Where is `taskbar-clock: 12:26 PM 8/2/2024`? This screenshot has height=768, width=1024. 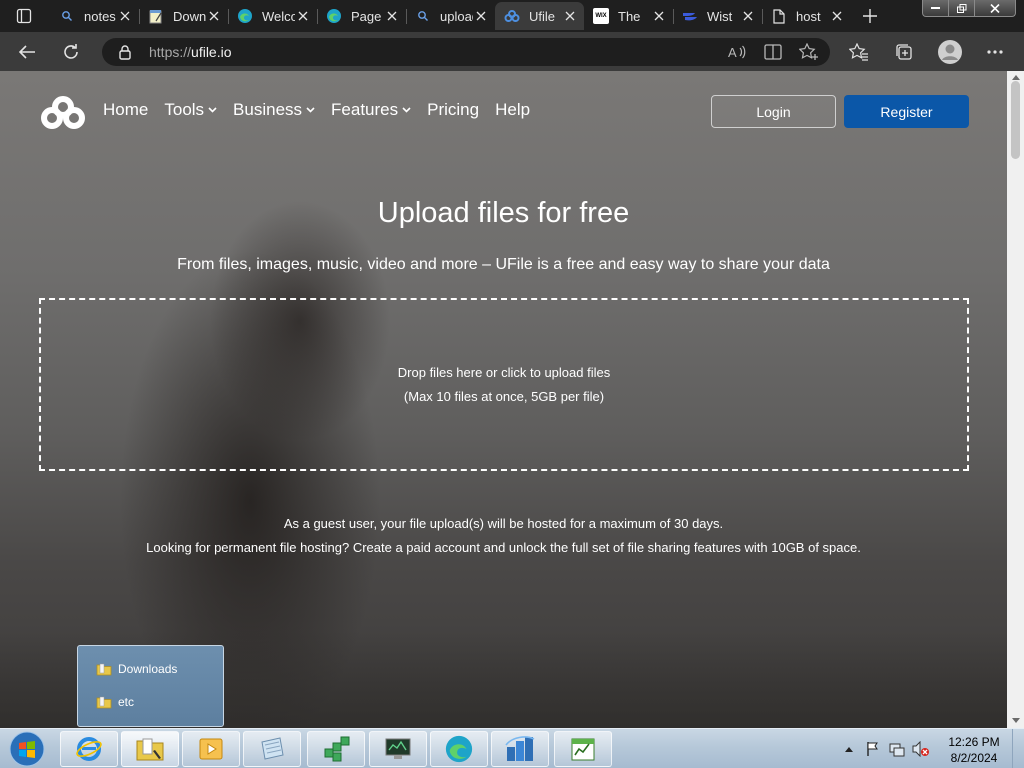 taskbar-clock: 12:26 PM 8/2/2024 is located at coordinates (974, 750).